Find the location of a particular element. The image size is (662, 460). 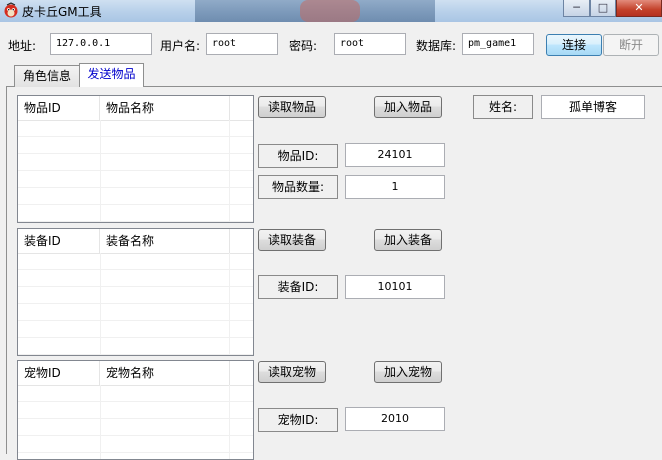

pet-id-field: 2010 is located at coordinates (395, 419).